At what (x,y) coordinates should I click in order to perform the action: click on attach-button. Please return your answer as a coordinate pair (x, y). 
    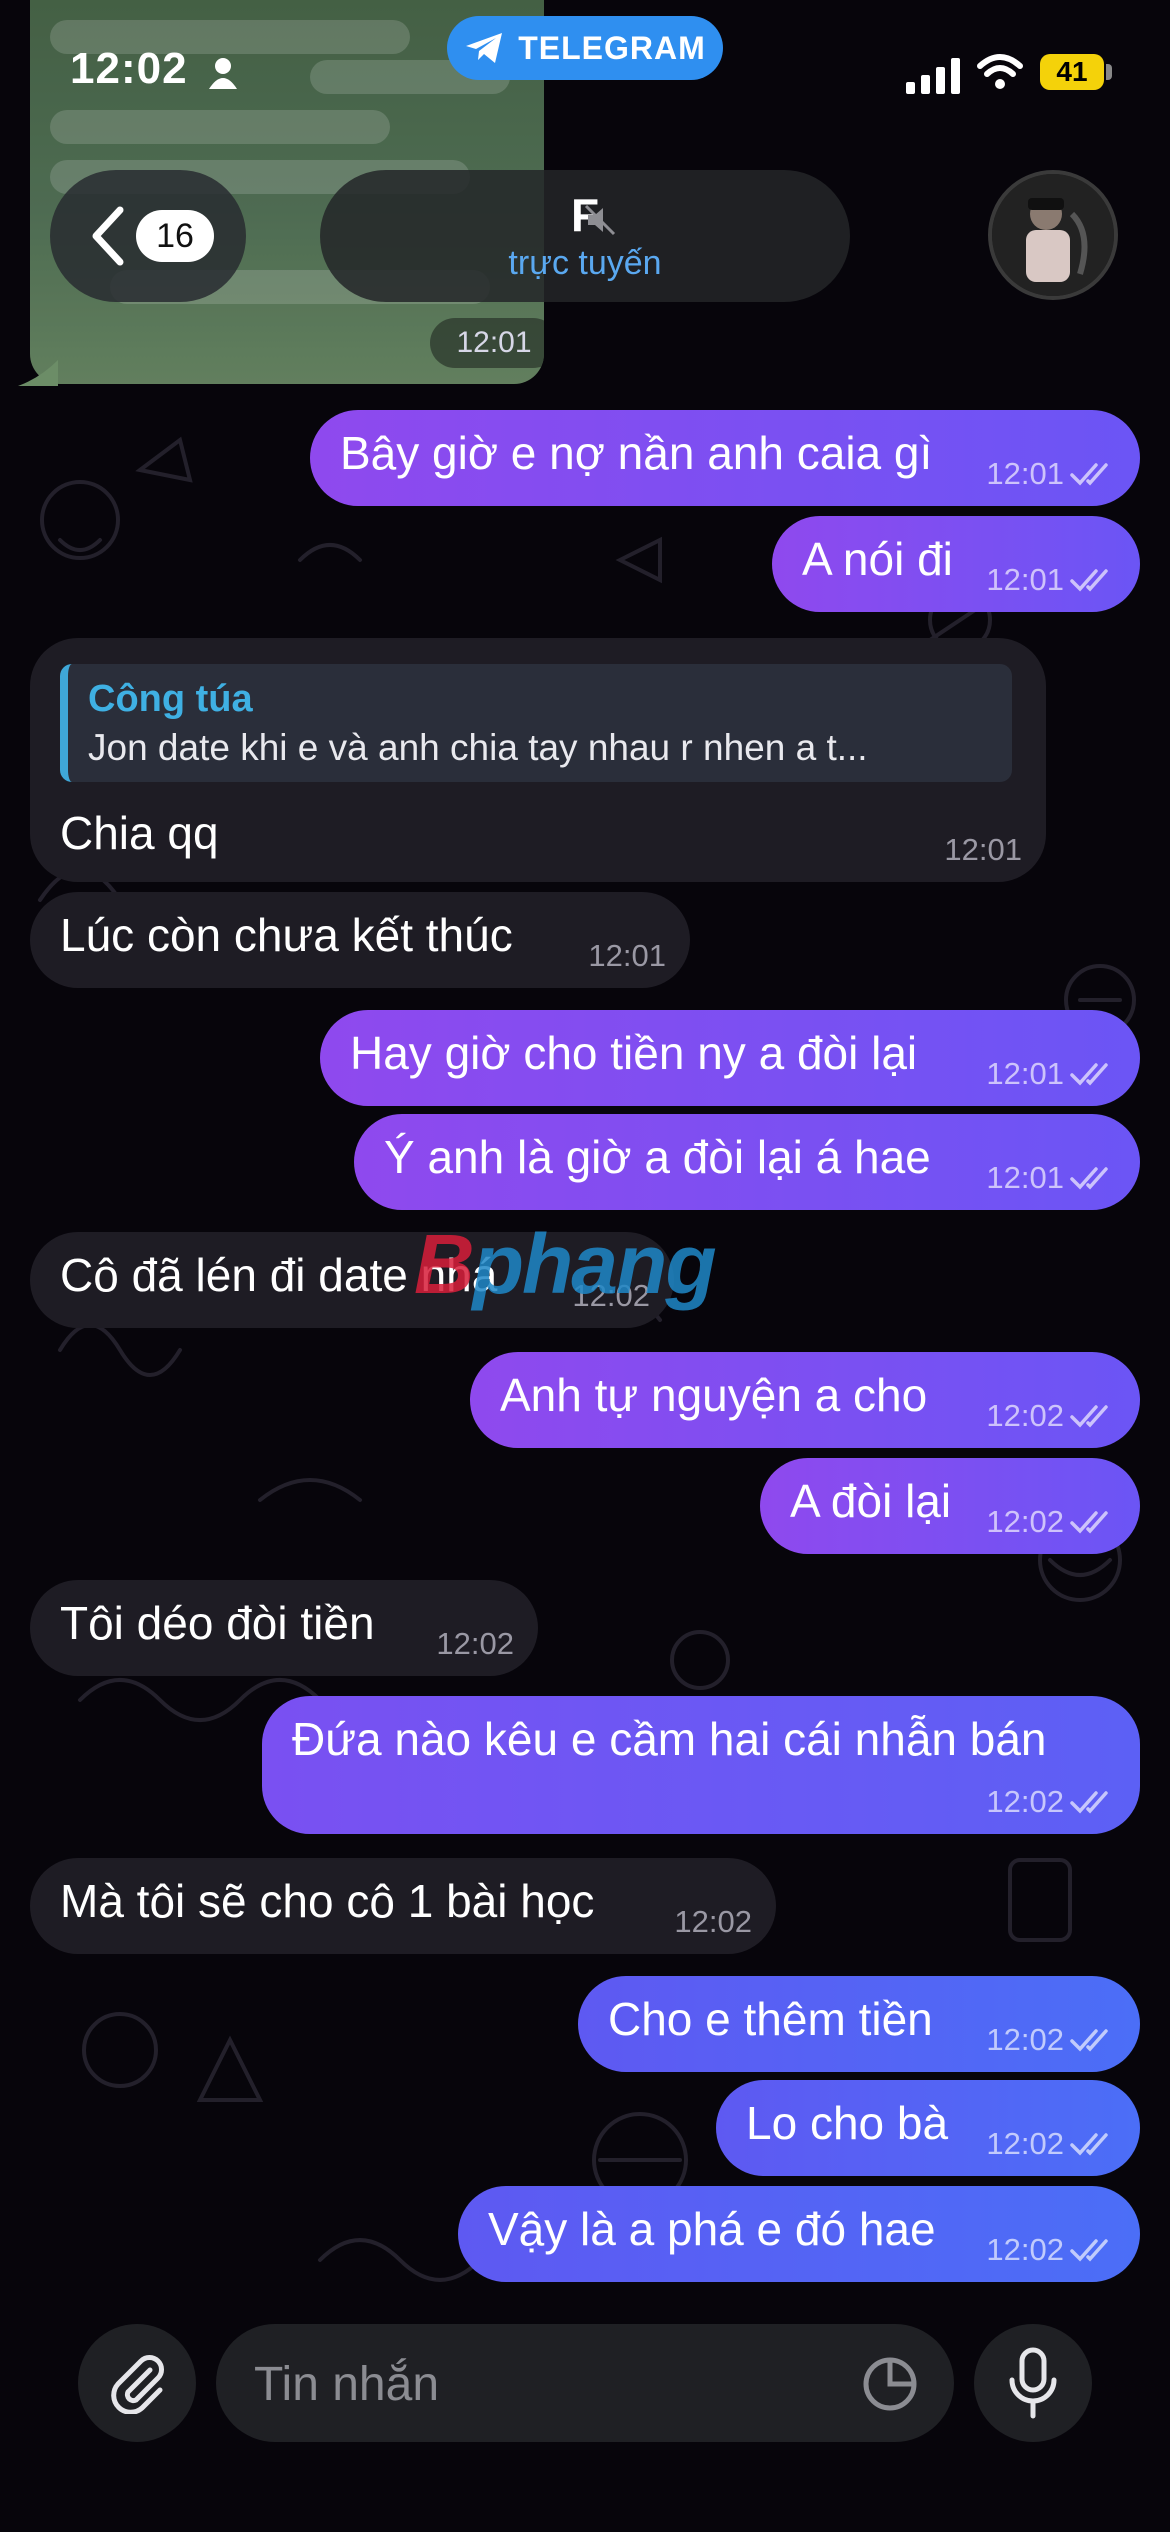
    Looking at the image, I should click on (137, 2383).